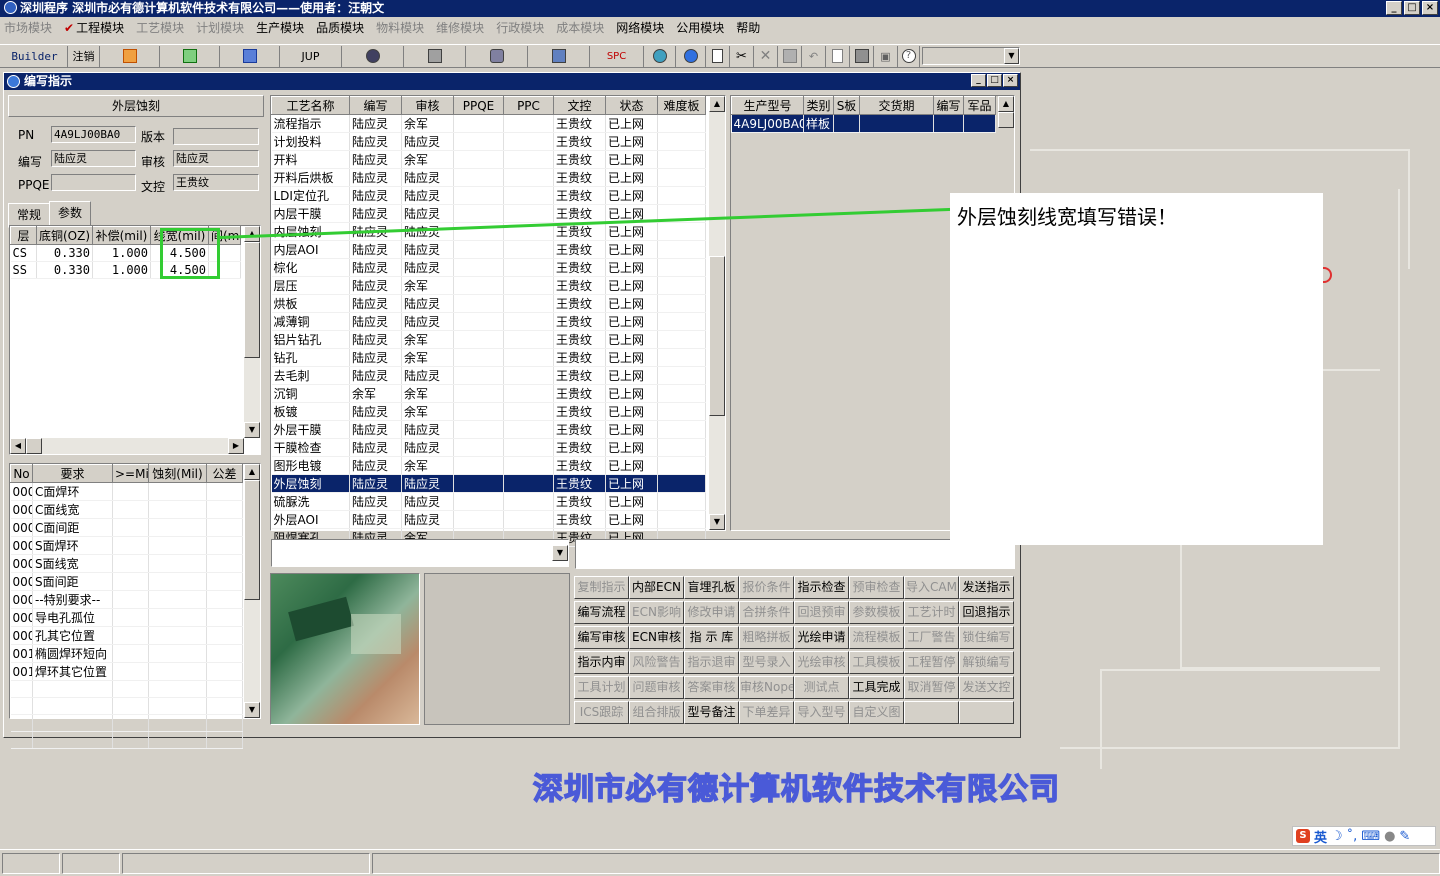 The image size is (1440, 876). I want to click on cut-button: ✂, so click(742, 56).